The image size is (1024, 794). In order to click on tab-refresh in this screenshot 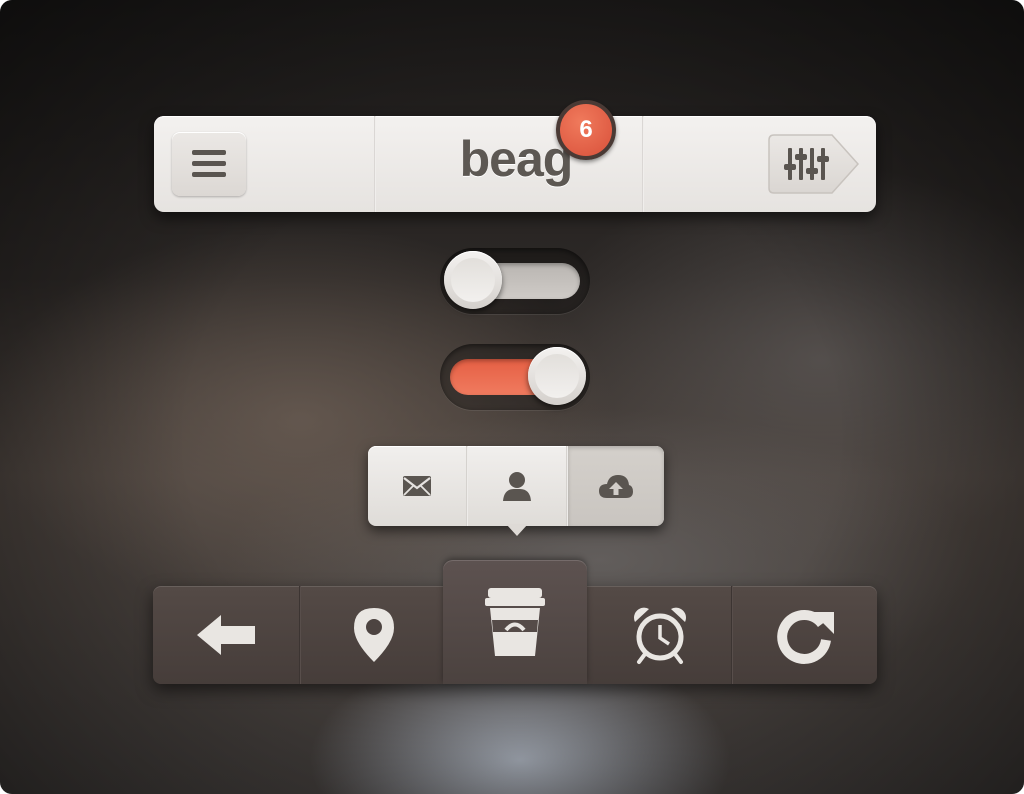, I will do `click(805, 635)`.